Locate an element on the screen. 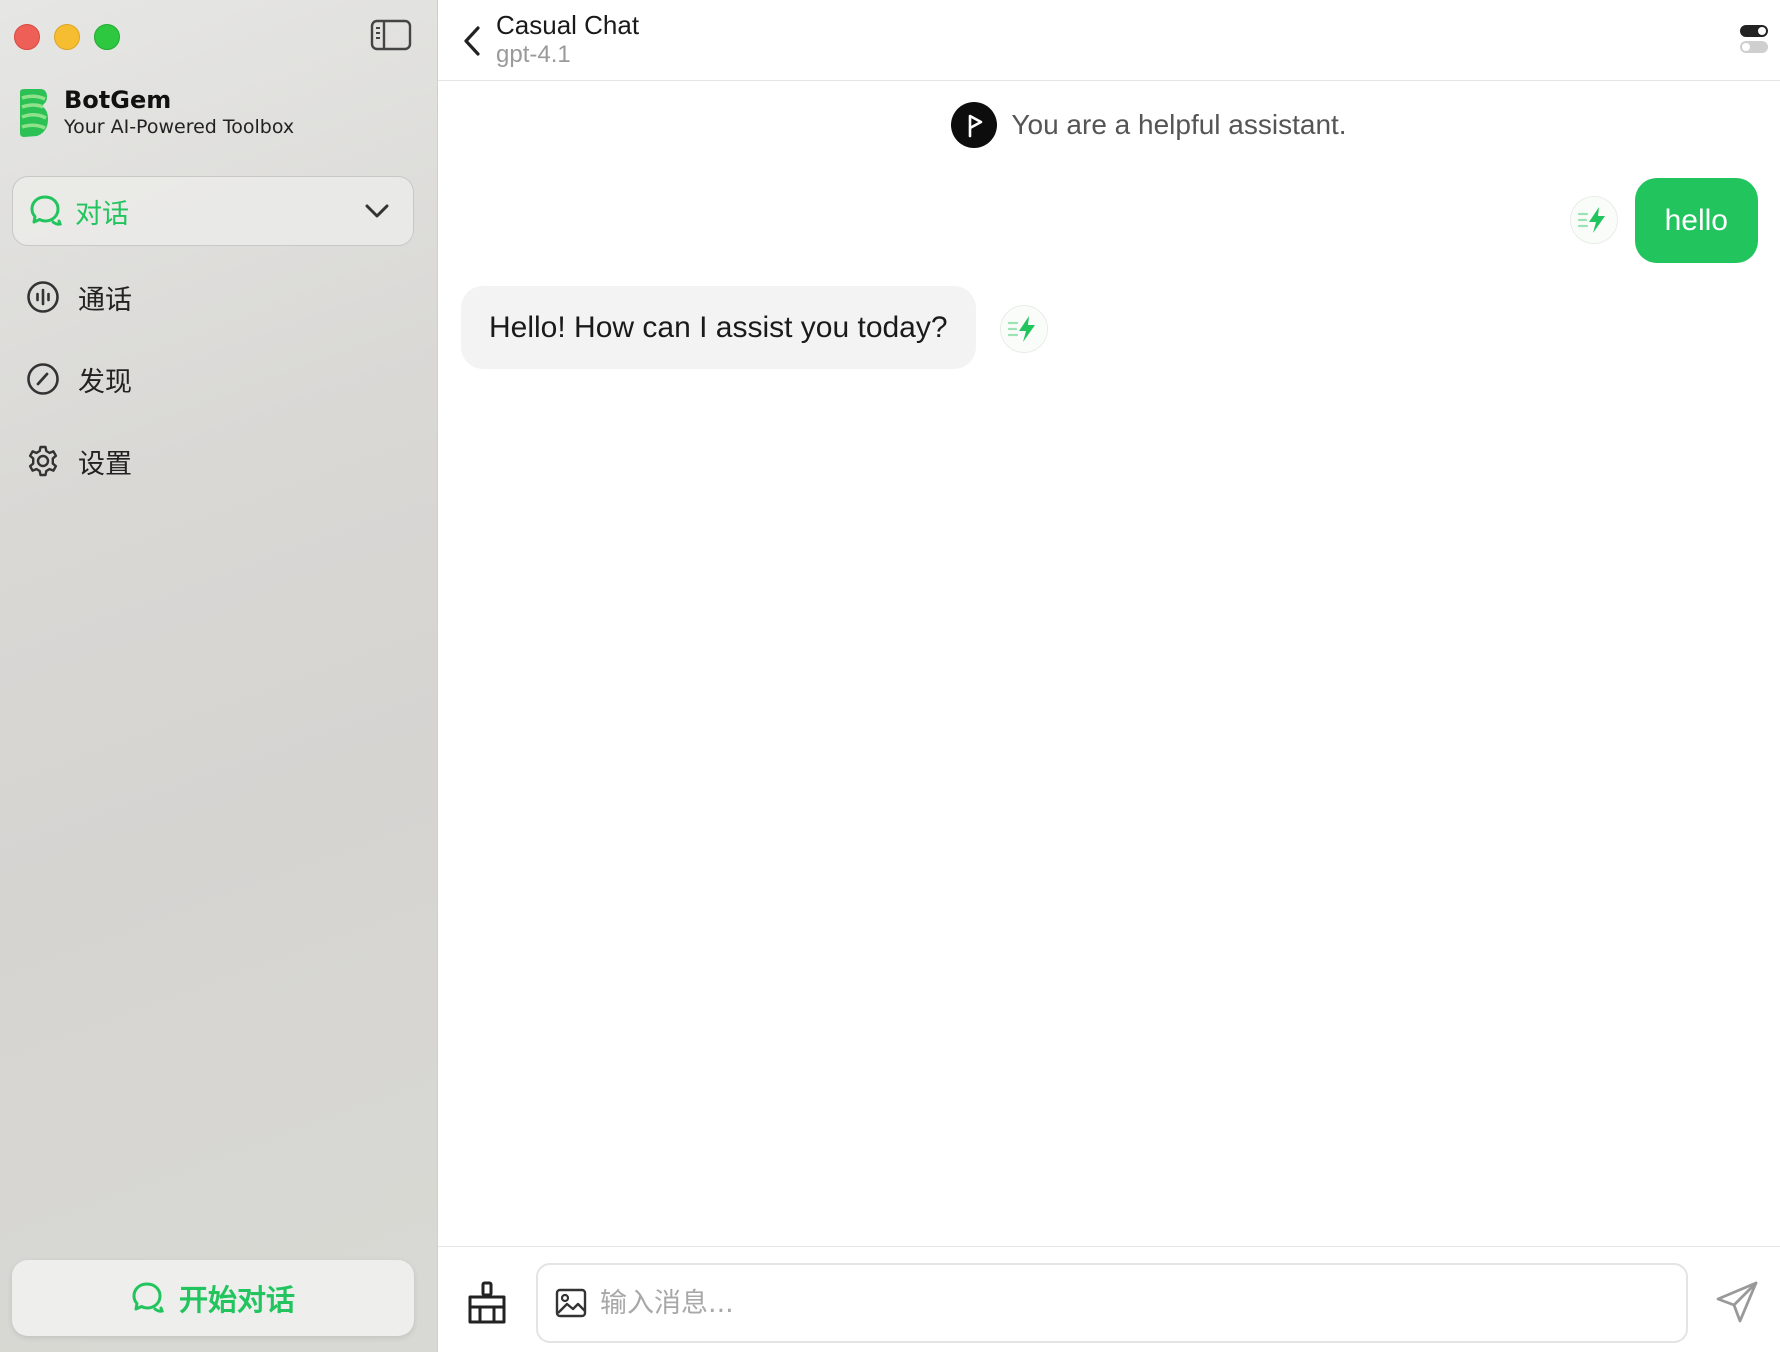 Image resolution: width=1780 pixels, height=1352 pixels. window-controls is located at coordinates (67, 37).